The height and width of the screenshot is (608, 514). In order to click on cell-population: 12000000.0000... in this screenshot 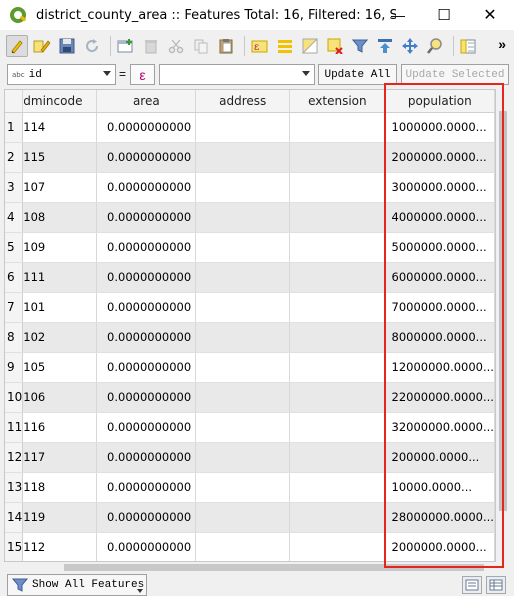, I will do `click(440, 367)`.